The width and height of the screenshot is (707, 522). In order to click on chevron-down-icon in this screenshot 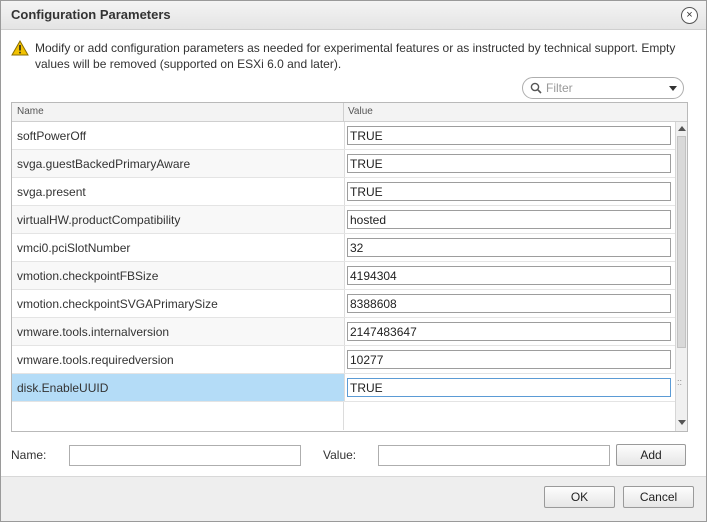, I will do `click(673, 88)`.